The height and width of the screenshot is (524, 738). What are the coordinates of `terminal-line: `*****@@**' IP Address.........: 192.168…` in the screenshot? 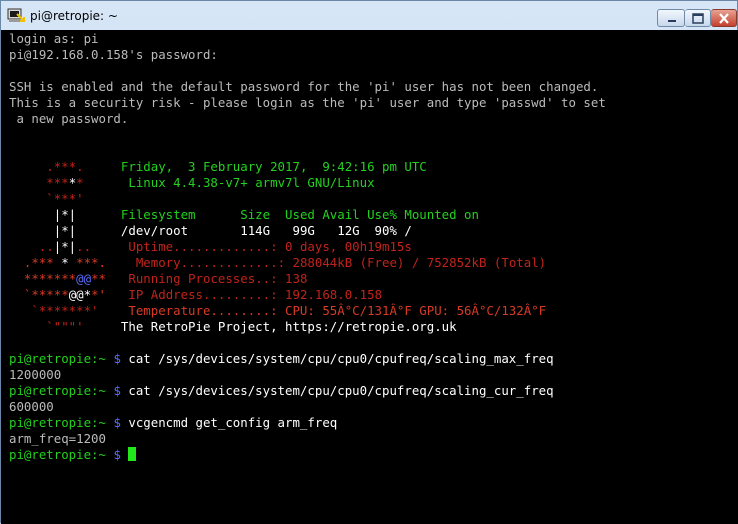 It's located at (307, 295).